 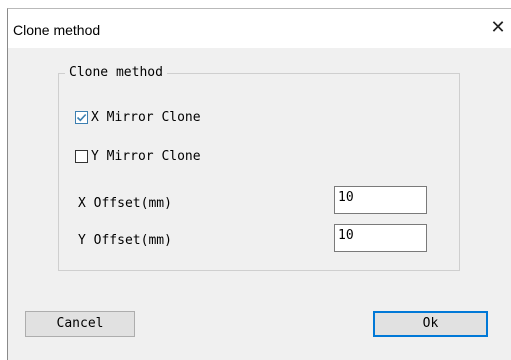 I want to click on dialog-title: Clone method, so click(x=57, y=30).